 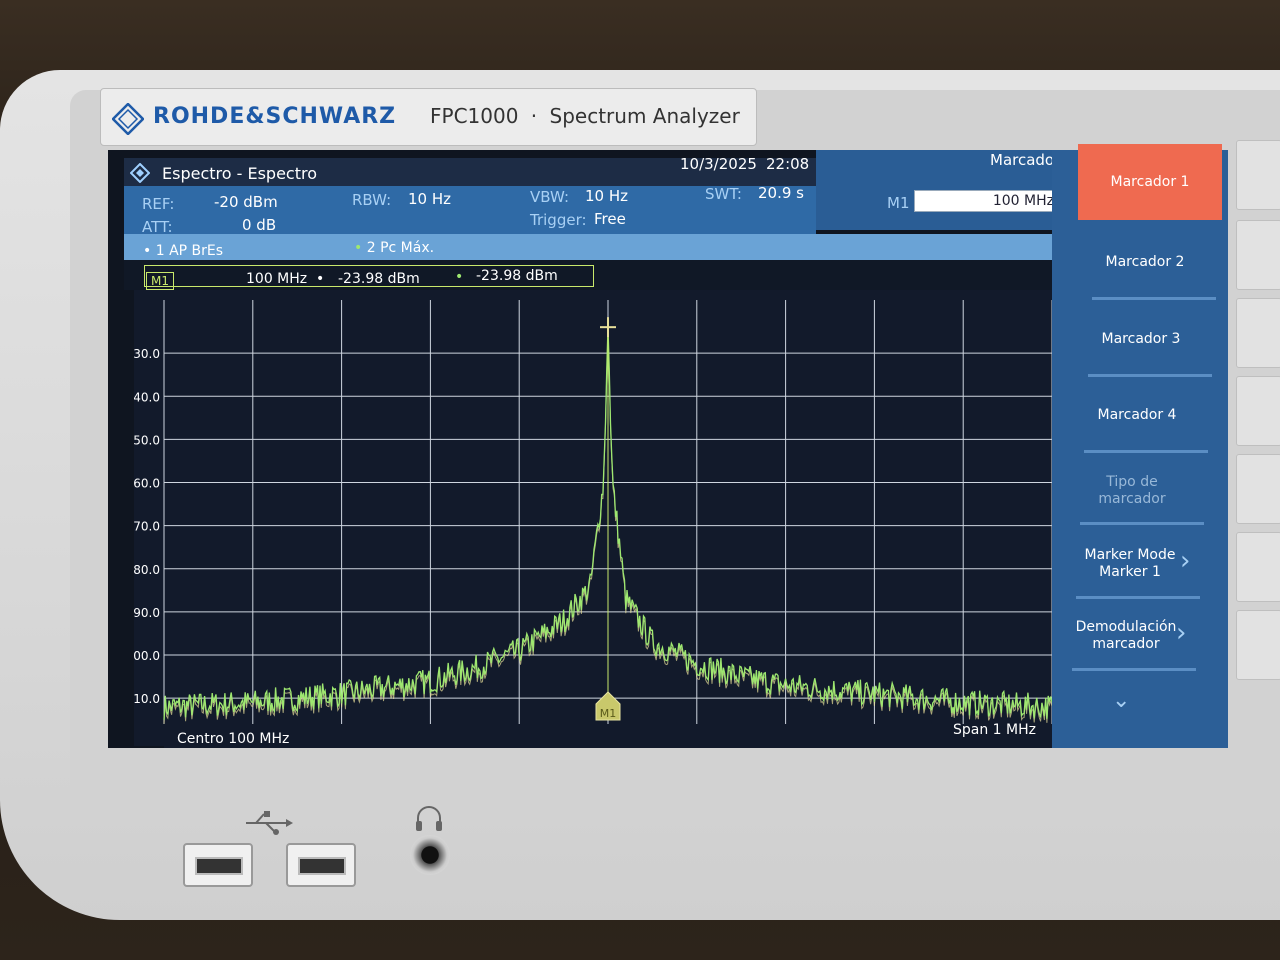 What do you see at coordinates (1137, 415) in the screenshot?
I see `softkey-marcador-4: Marcador 4` at bounding box center [1137, 415].